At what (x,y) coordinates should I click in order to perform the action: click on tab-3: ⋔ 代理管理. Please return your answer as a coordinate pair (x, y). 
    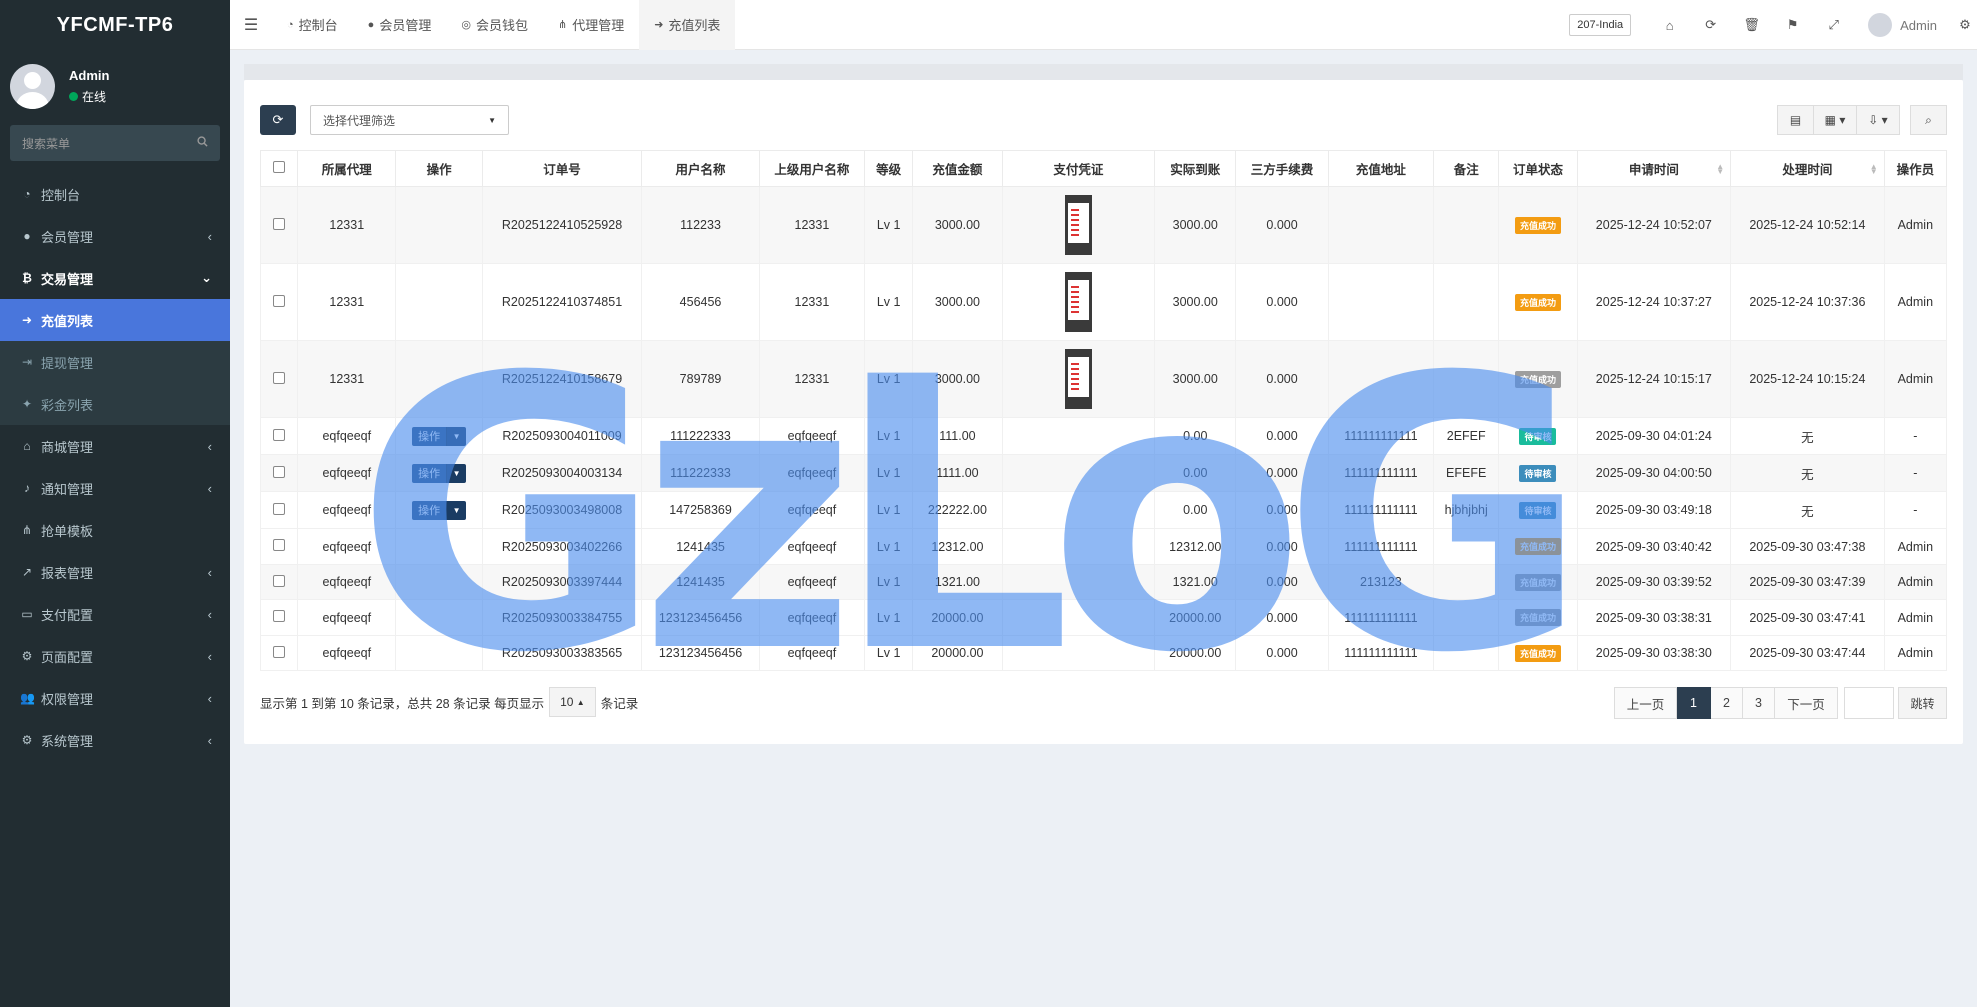
    Looking at the image, I should click on (591, 25).